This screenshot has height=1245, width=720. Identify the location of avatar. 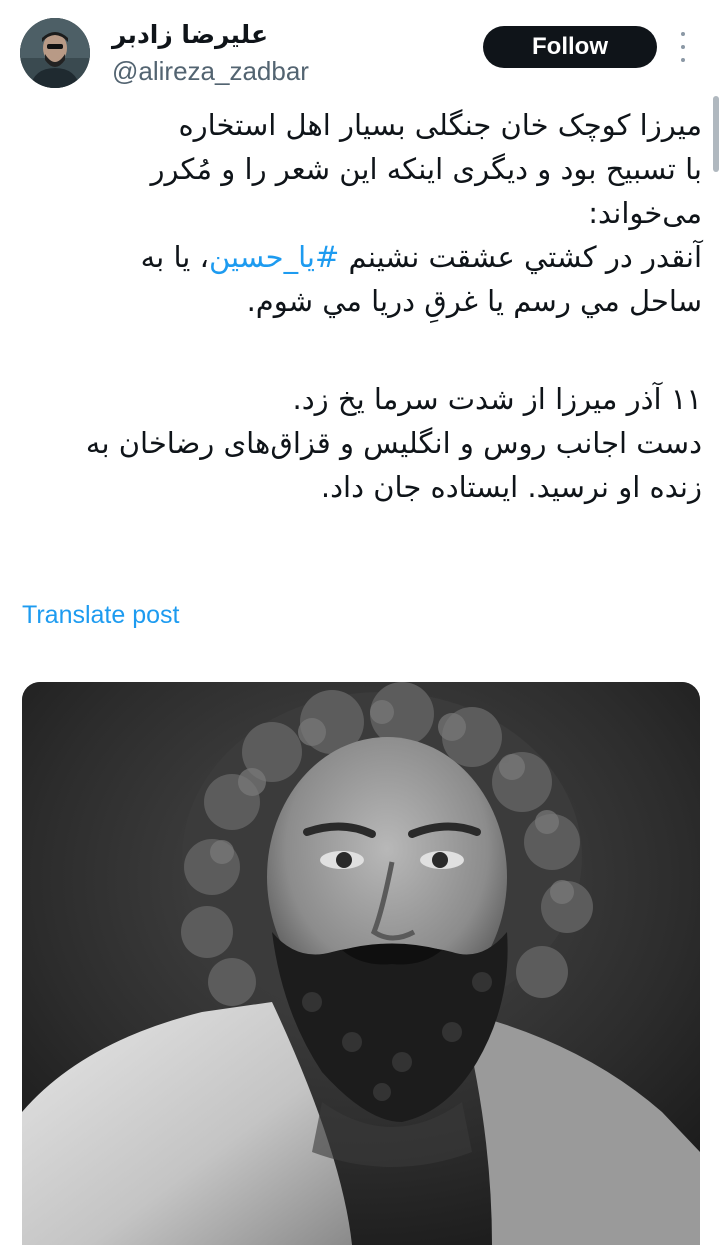
(55, 53).